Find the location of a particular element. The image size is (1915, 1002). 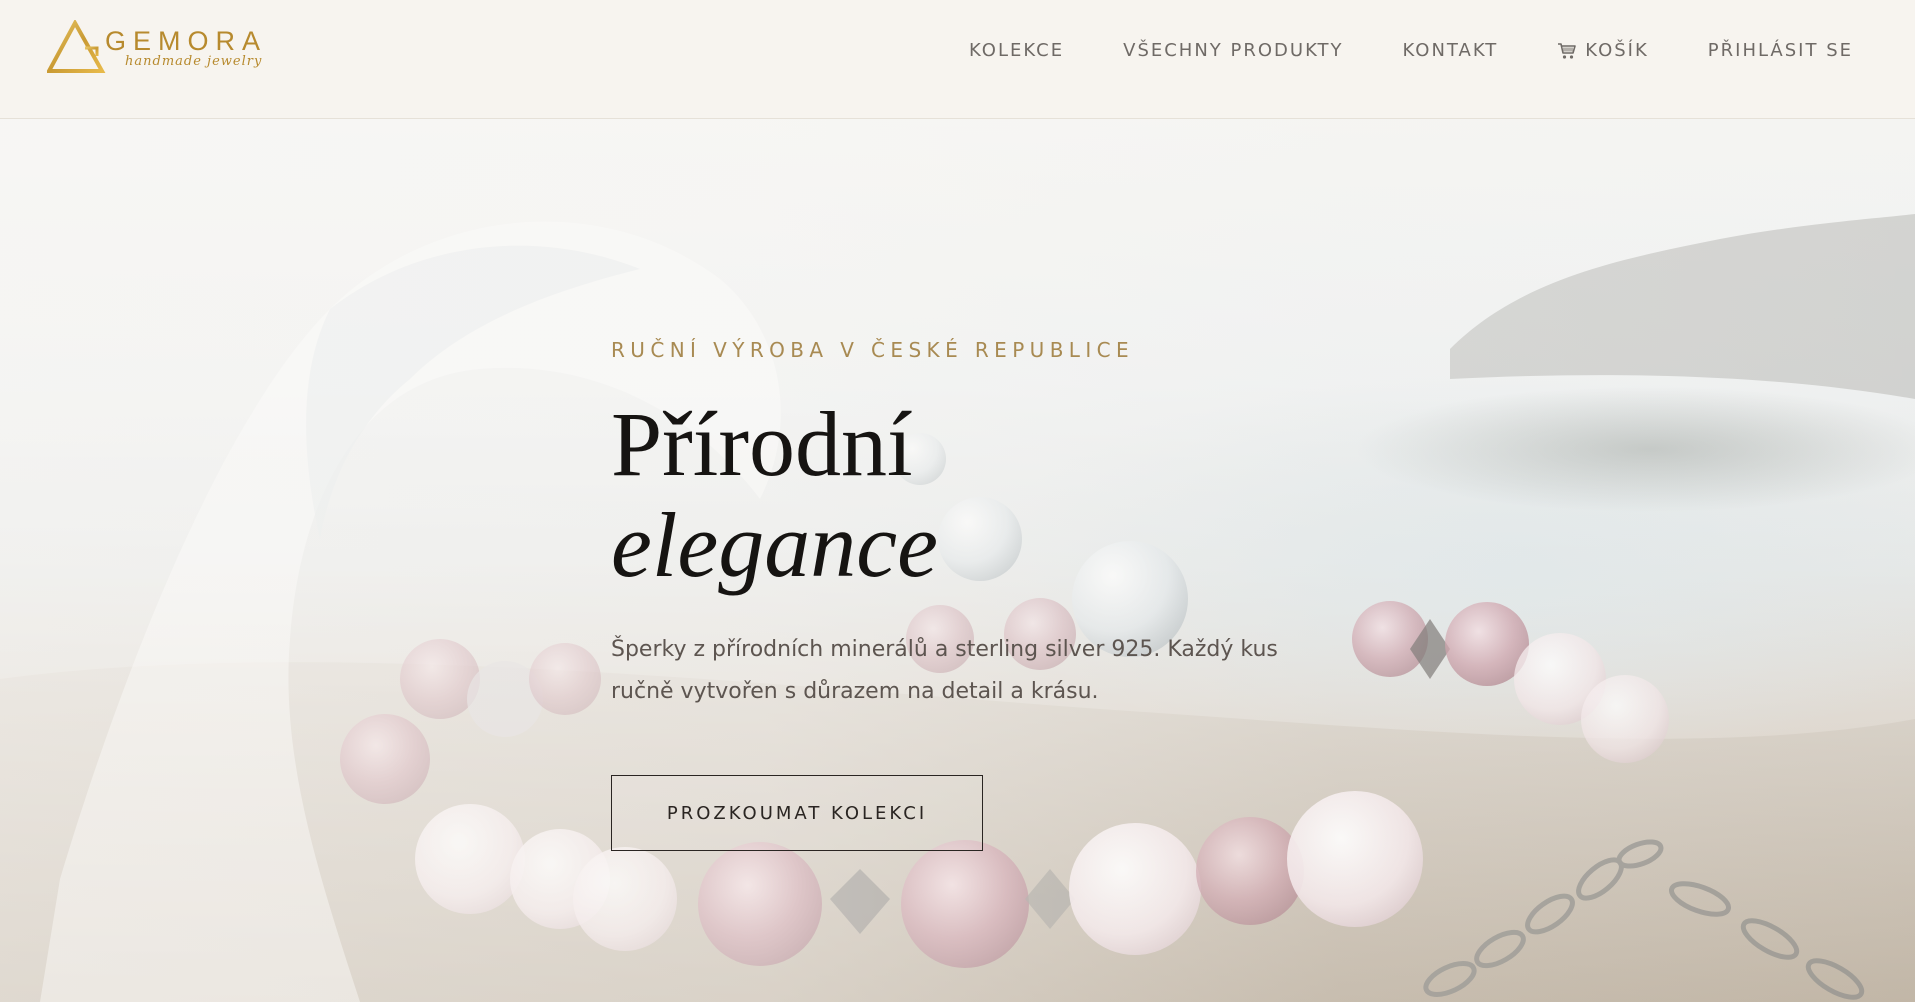

nav-item-label: PŘIHLÁSIT SE is located at coordinates (1780, 50).